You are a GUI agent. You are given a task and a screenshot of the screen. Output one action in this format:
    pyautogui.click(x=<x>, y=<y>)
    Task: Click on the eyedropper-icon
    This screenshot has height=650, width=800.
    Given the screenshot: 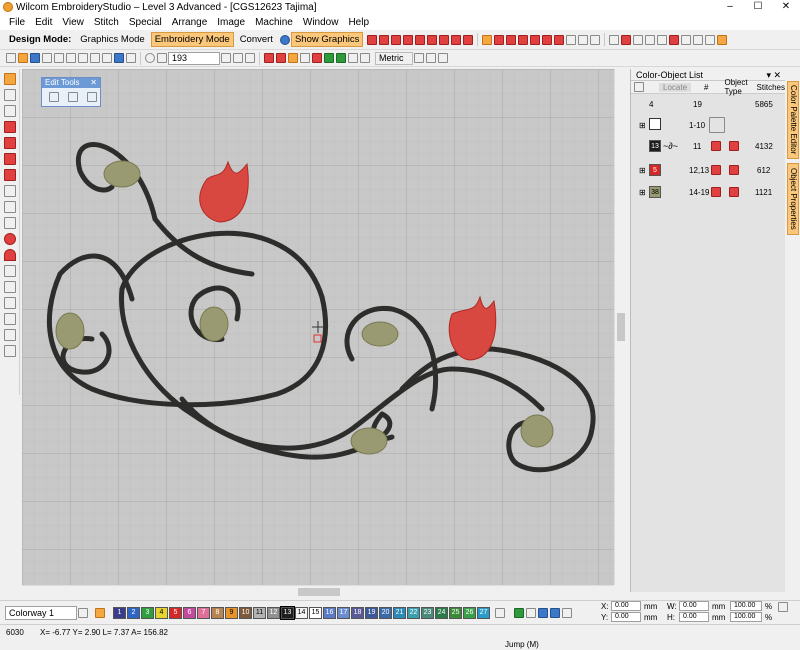 What is the action you would take?
    pyautogui.click(x=73, y=97)
    